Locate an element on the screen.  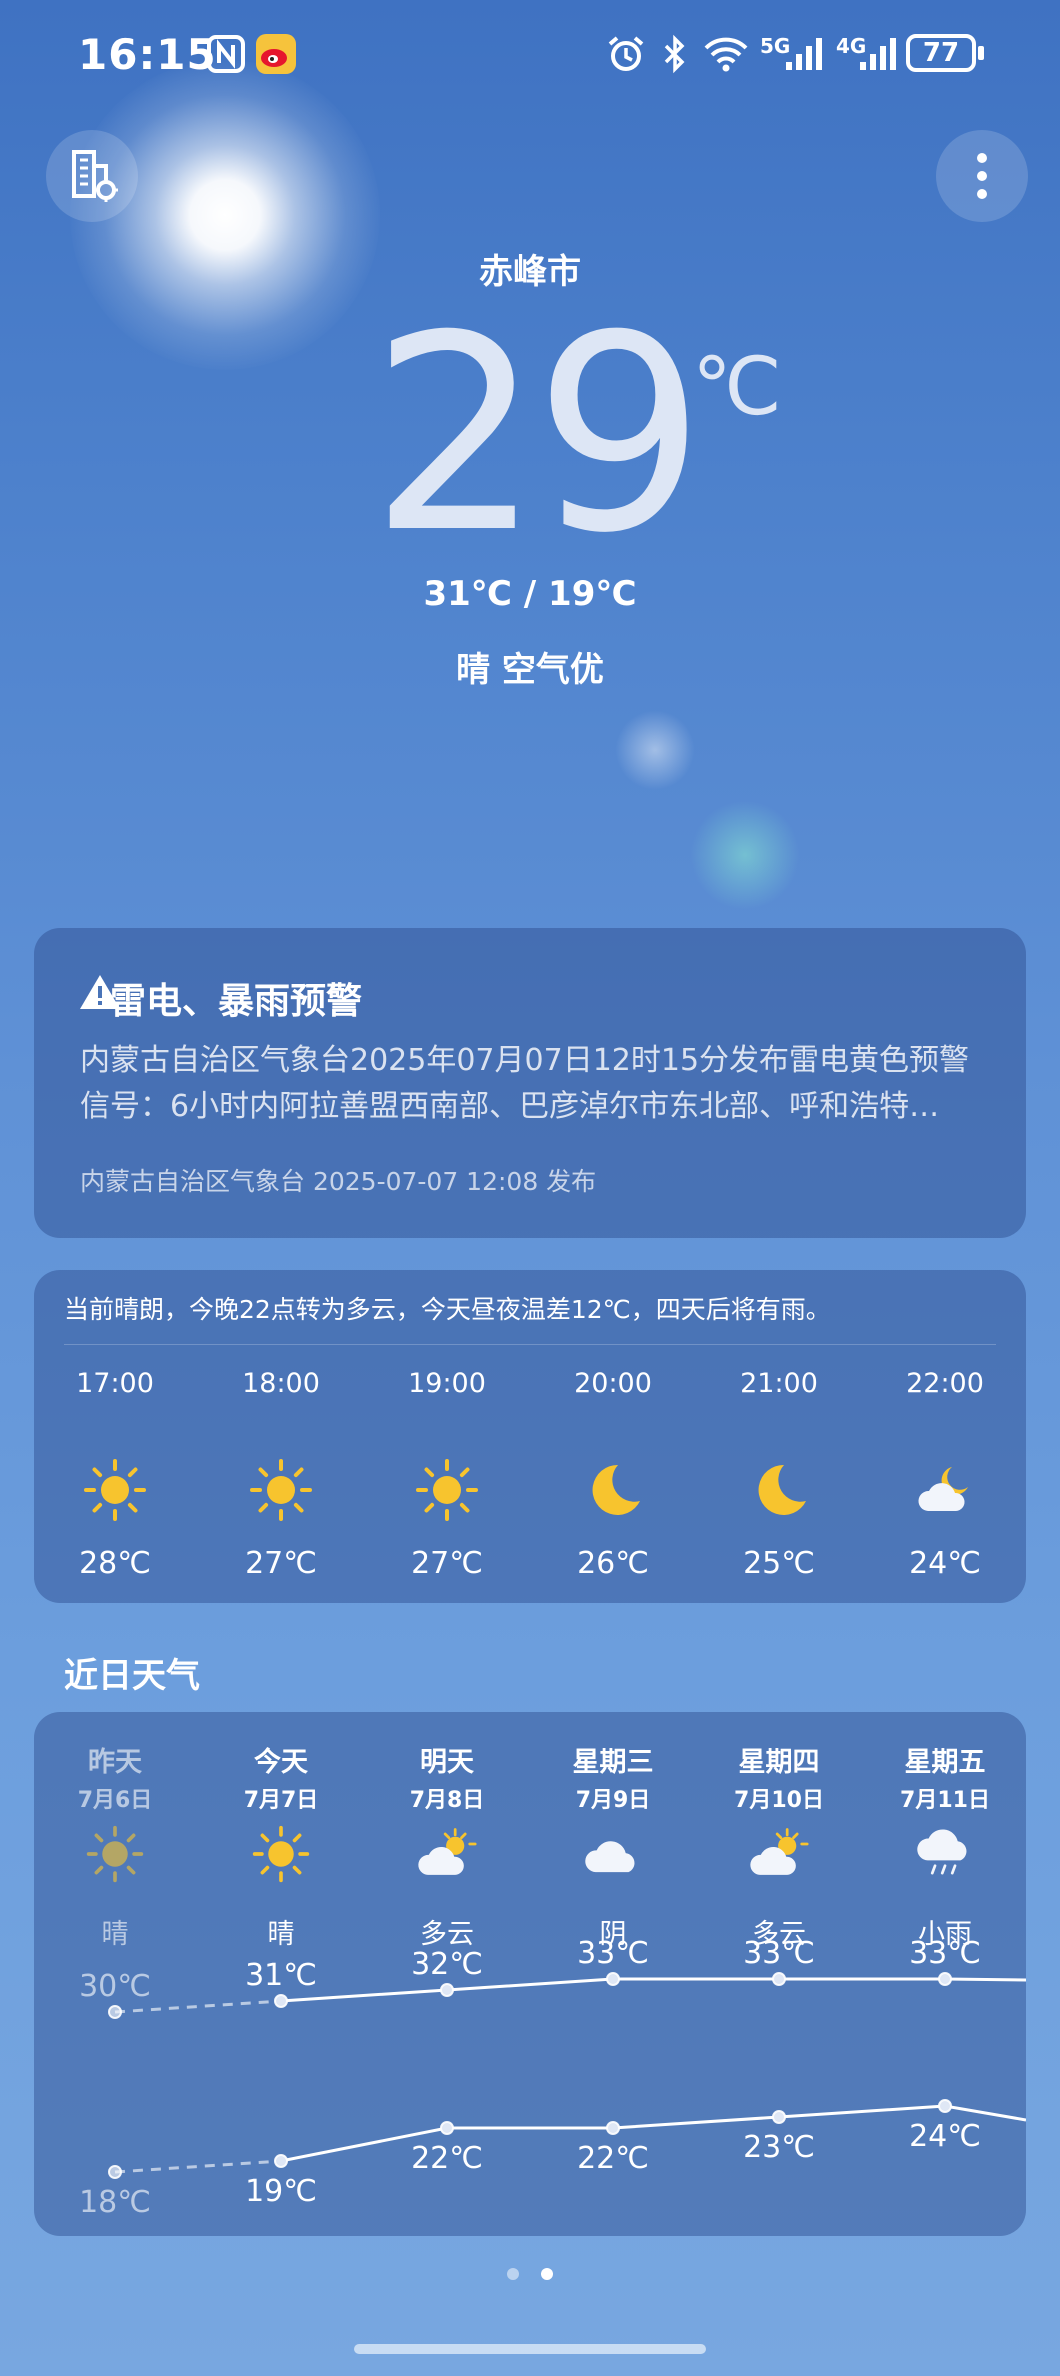
page-dot is located at coordinates (513, 2274).